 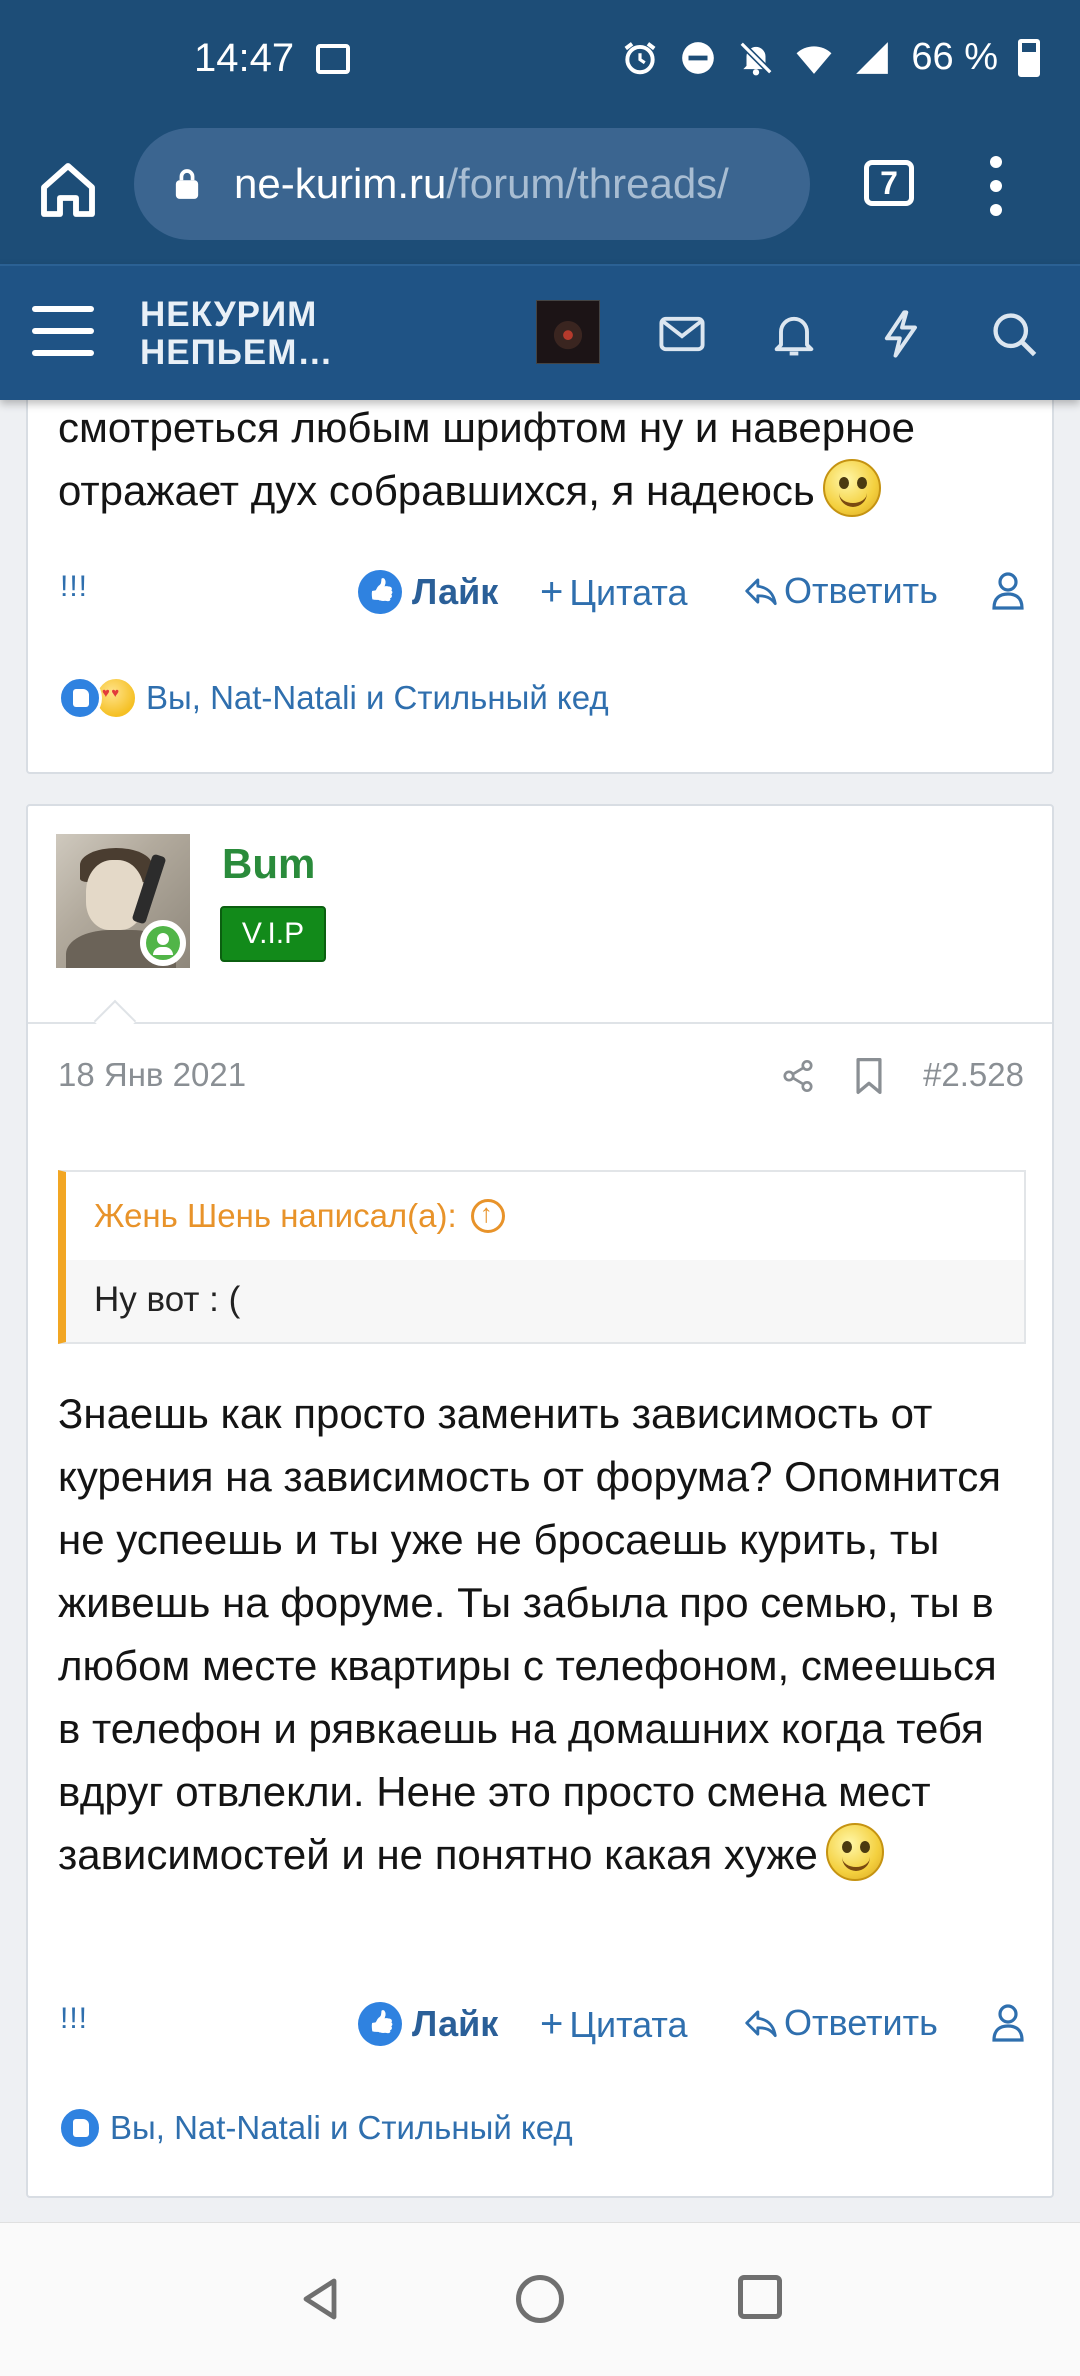 What do you see at coordinates (275, 1215) in the screenshot?
I see `quote-author: Жень Шень написал(а):` at bounding box center [275, 1215].